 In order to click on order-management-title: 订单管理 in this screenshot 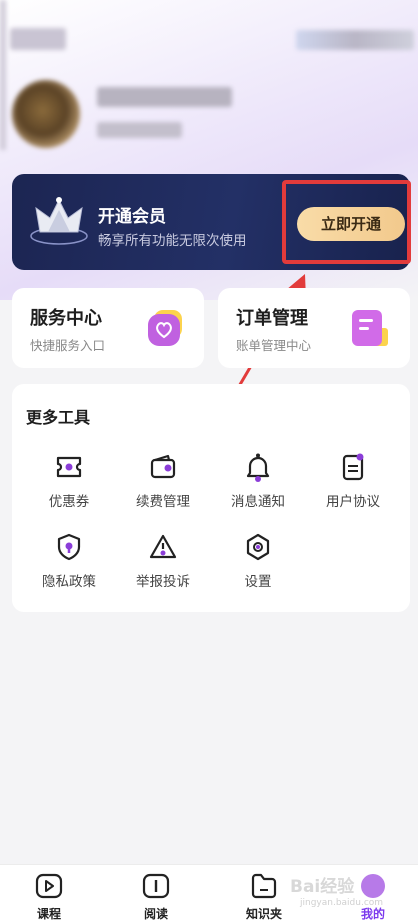, I will do `click(272, 318)`.